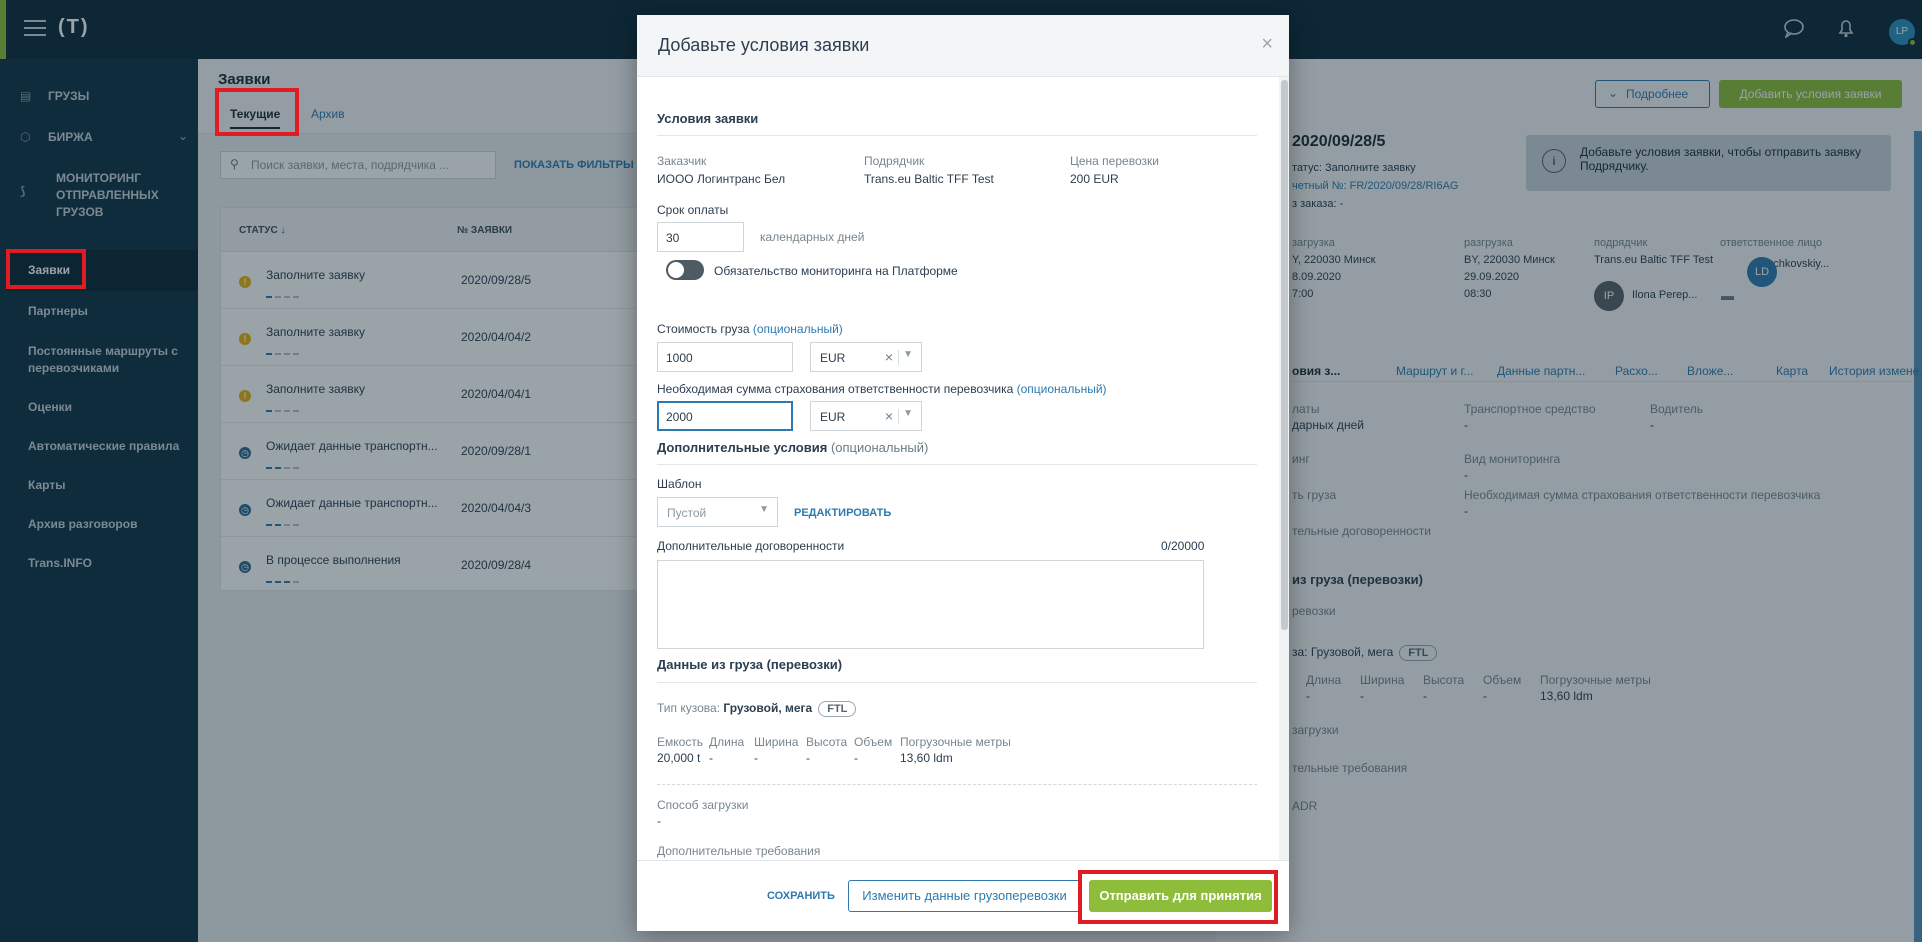 The image size is (1922, 942). Describe the element at coordinates (751, 546) in the screenshot. I see `agreements-label: Дополнительные договоренности` at that location.